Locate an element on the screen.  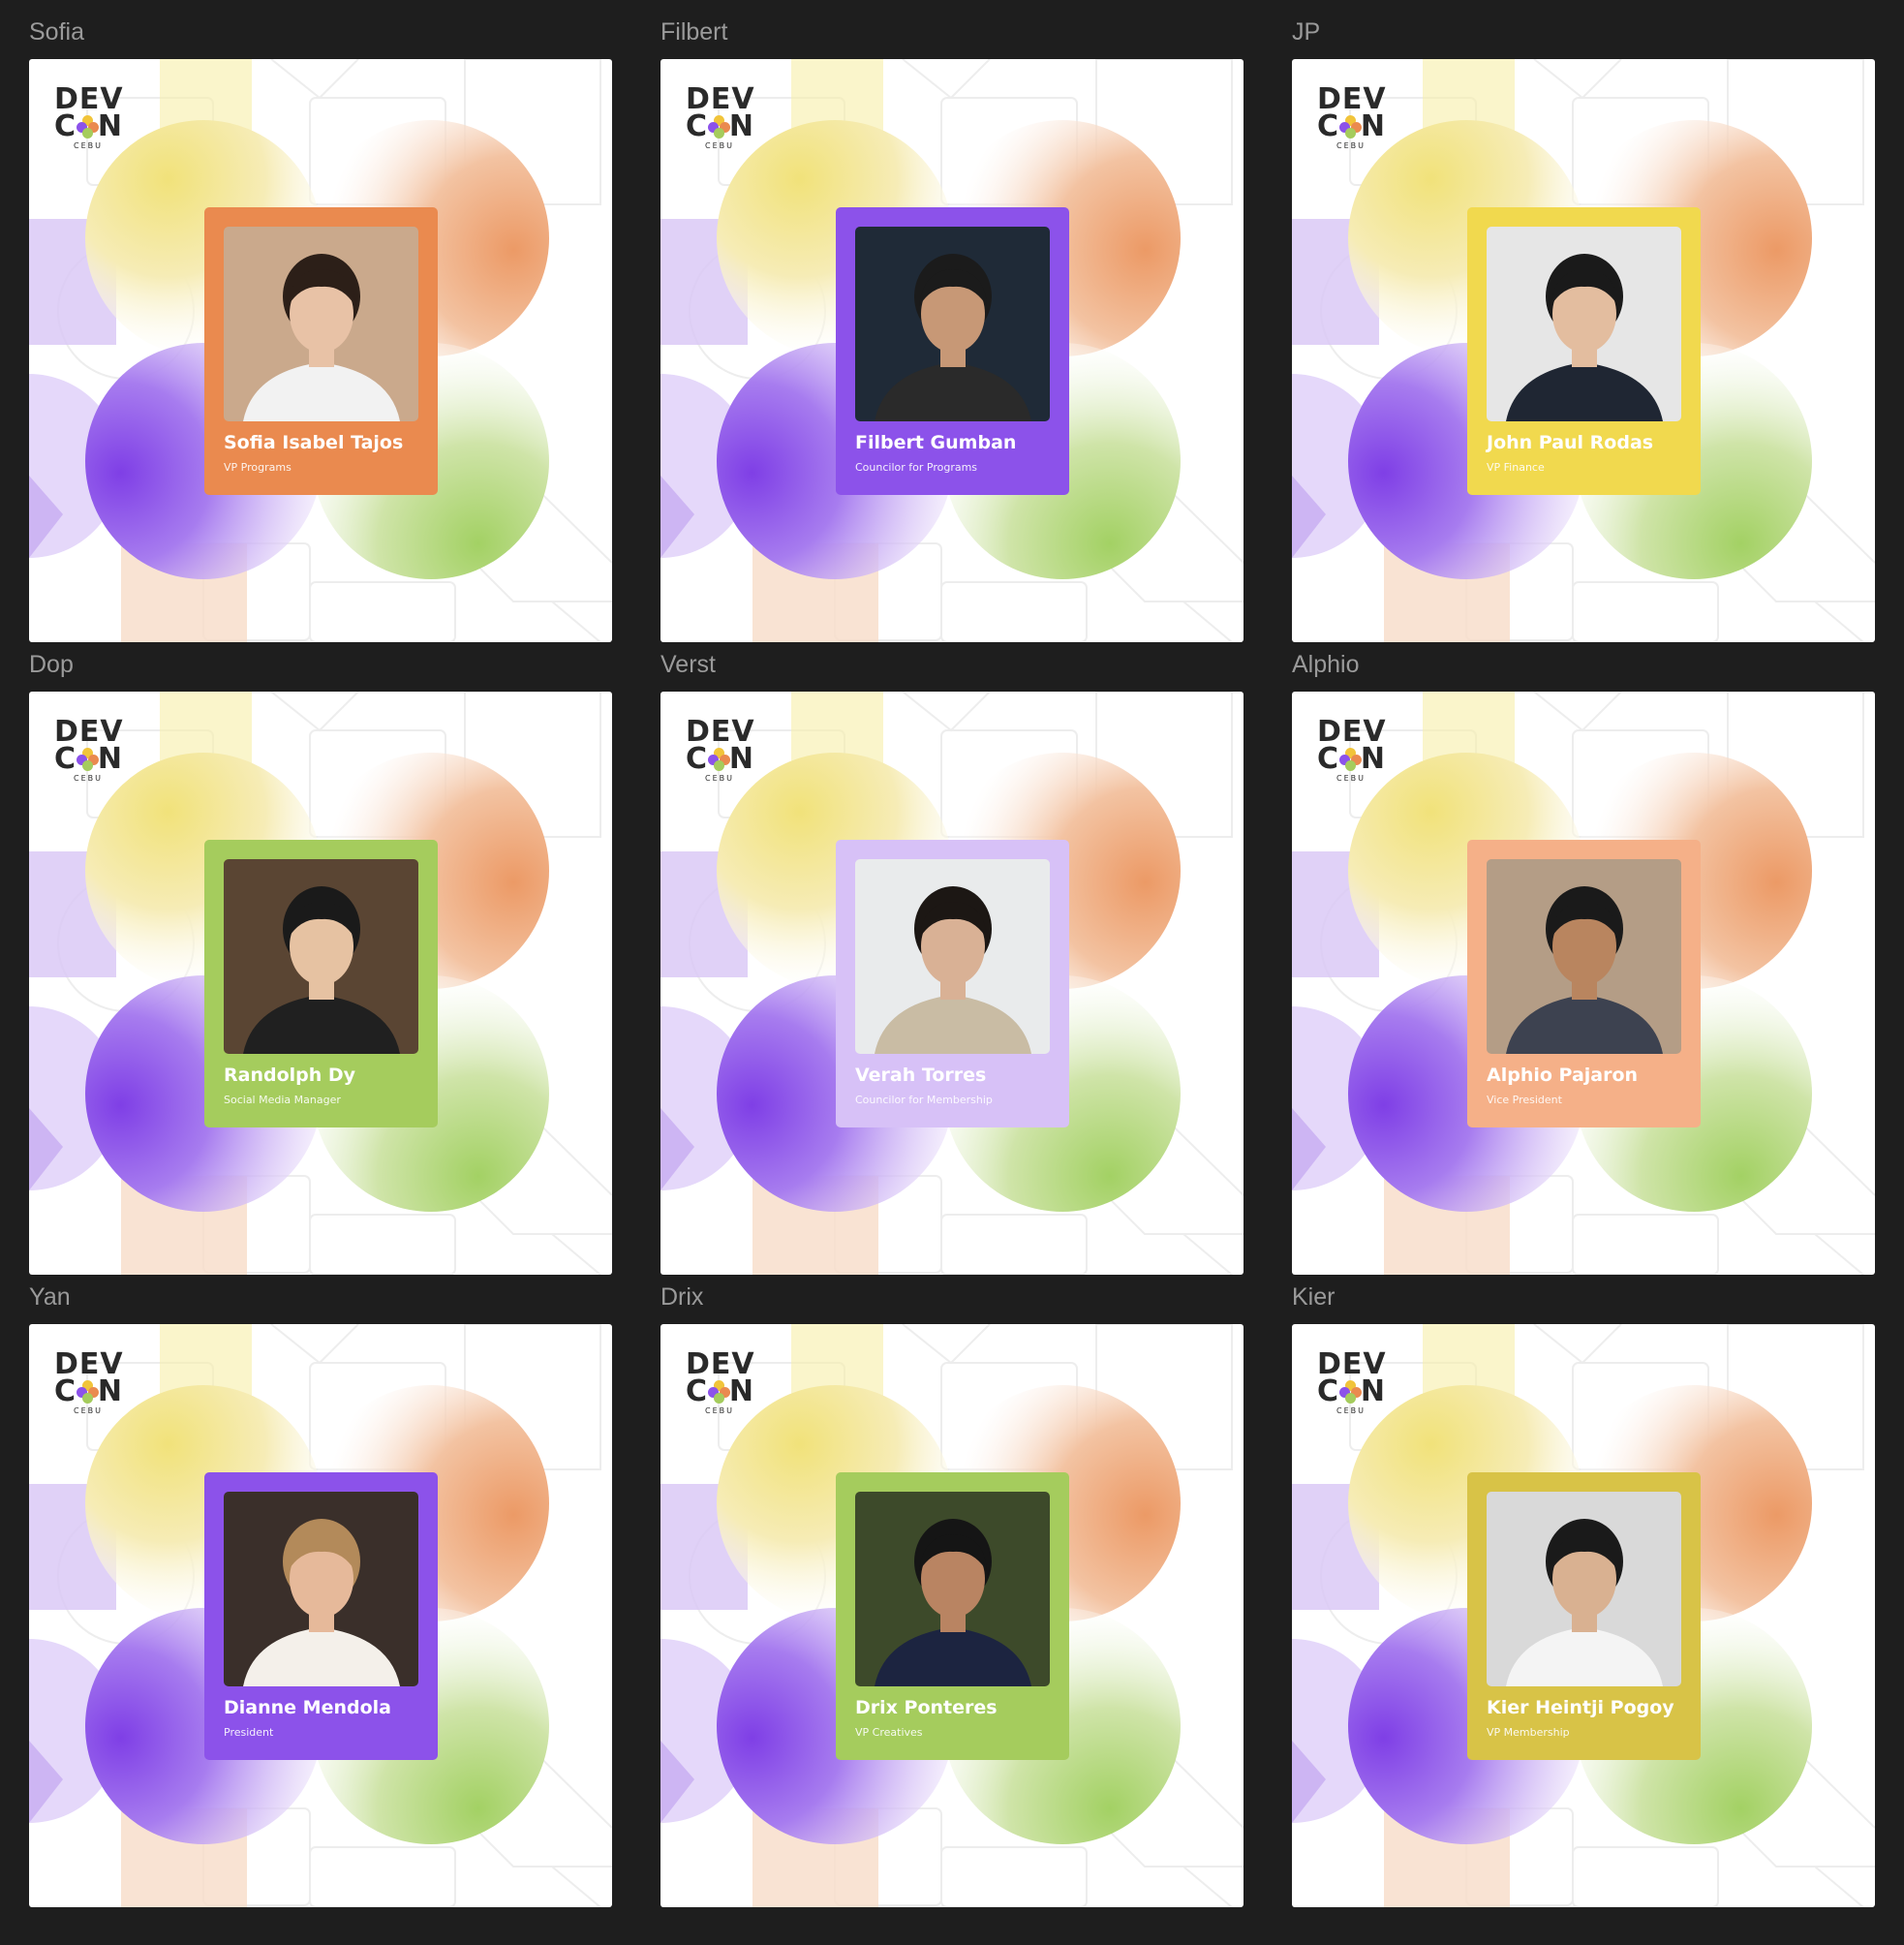
frame-label: Dop is located at coordinates (51, 664).